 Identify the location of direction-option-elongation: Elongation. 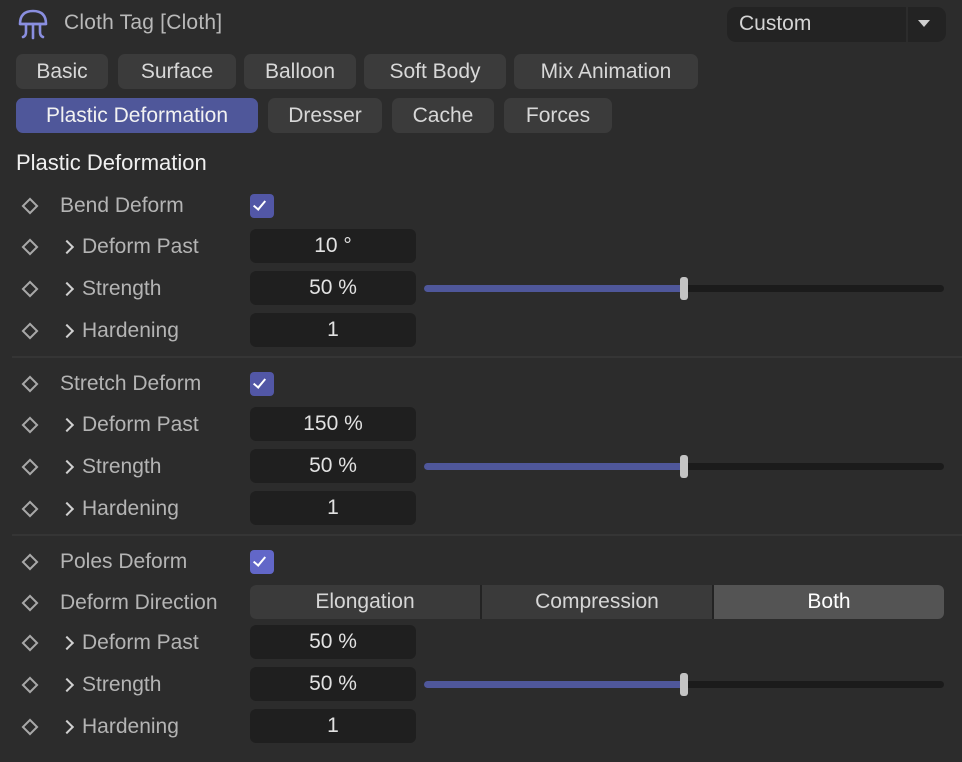
(365, 602).